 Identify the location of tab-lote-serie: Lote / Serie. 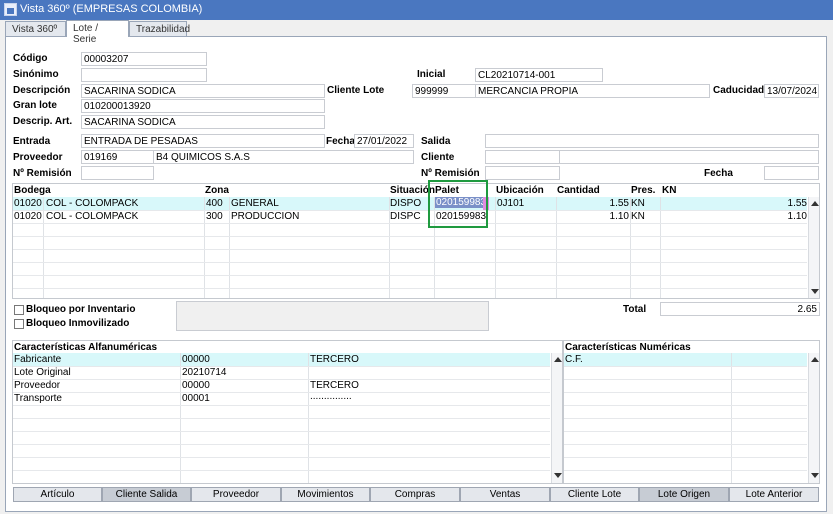
(97, 32).